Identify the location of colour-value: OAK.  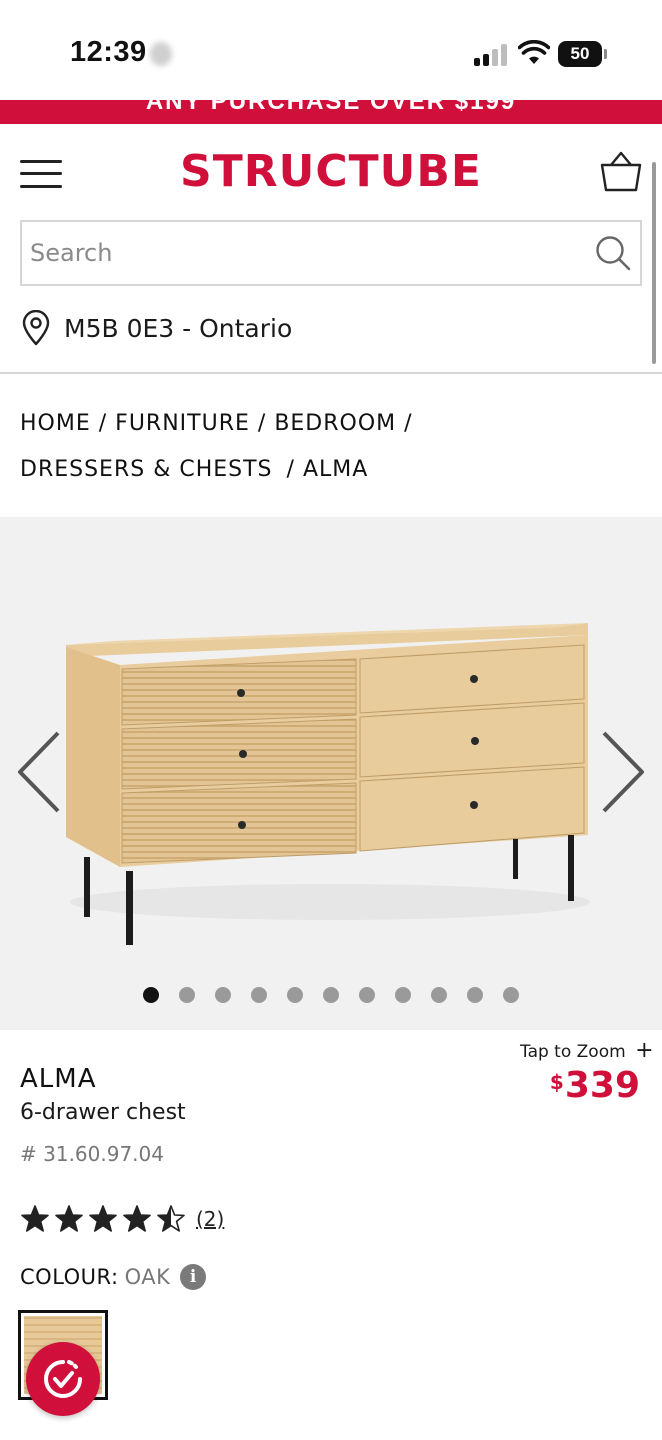
(147, 1277).